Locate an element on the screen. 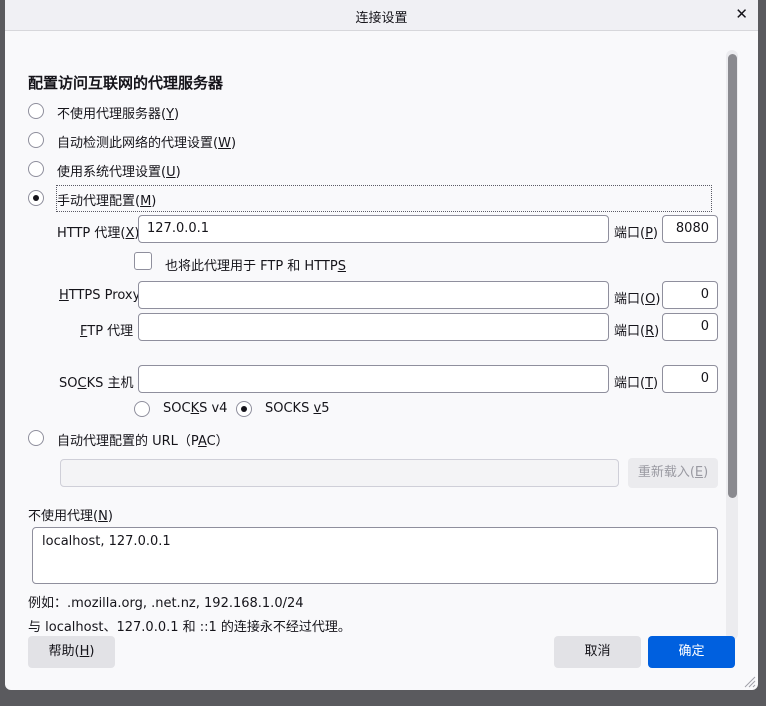 The height and width of the screenshot is (706, 766). reload-button: 重新载入(E) is located at coordinates (673, 473).